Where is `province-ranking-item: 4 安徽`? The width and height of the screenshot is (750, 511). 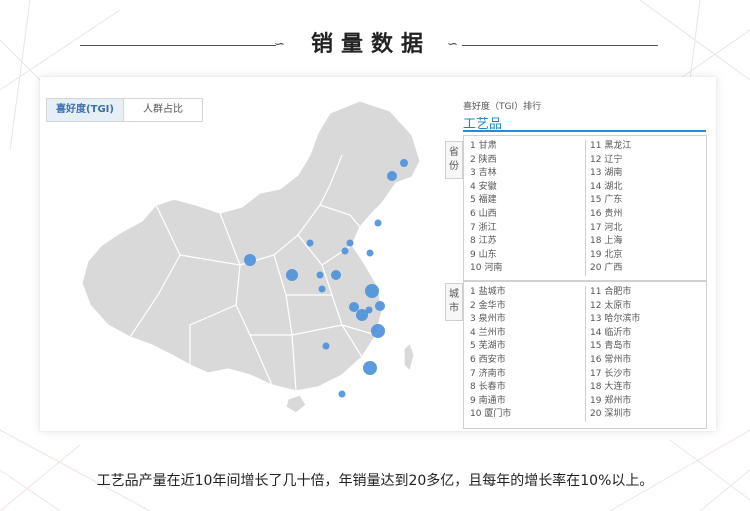 province-ranking-item: 4 安徽 is located at coordinates (483, 186).